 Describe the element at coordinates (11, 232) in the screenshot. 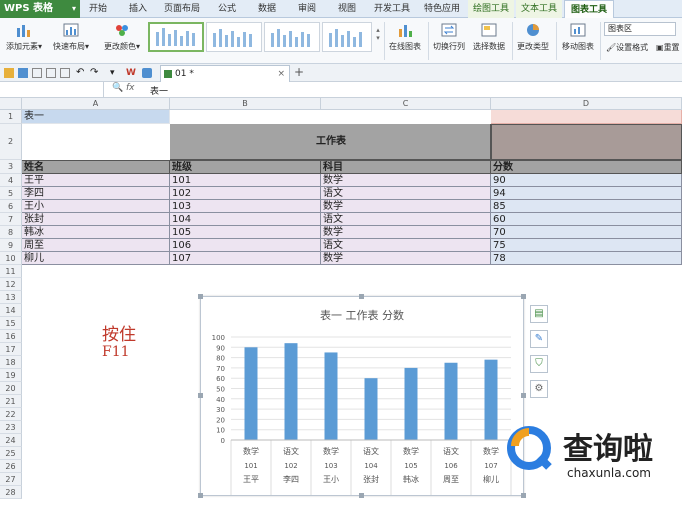

I see `row-header: 8` at that location.